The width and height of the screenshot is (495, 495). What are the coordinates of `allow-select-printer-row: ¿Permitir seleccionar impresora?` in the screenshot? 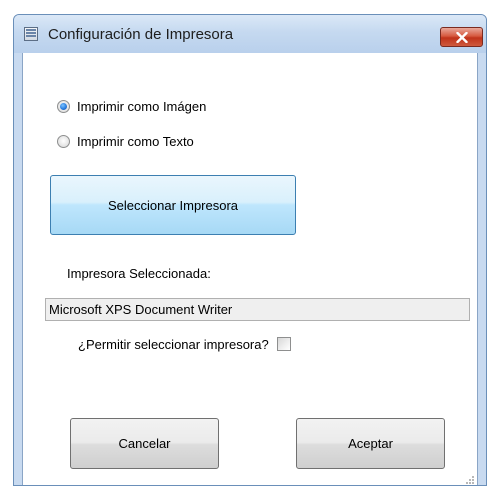 It's located at (184, 344).